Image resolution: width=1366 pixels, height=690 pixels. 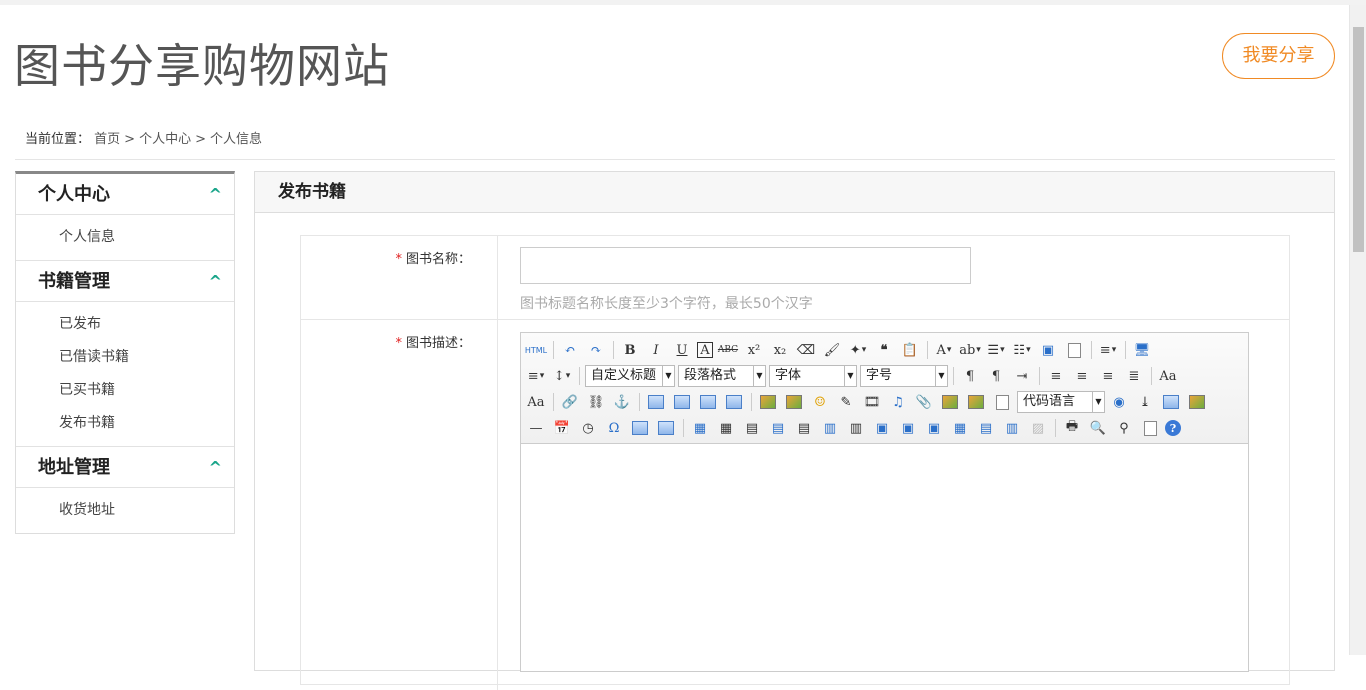 I want to click on align-center-icon: ≡, so click(x=1082, y=376).